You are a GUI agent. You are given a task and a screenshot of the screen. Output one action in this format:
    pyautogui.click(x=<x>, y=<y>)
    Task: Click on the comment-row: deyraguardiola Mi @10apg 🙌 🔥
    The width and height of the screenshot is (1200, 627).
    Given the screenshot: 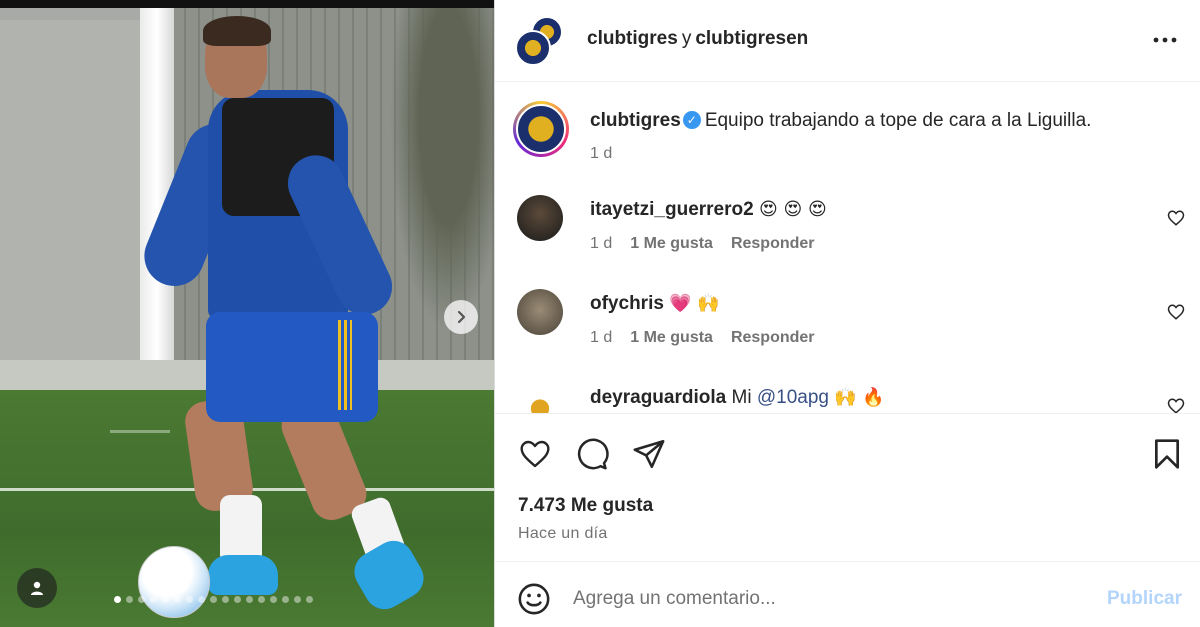 What is the action you would take?
    pyautogui.click(x=847, y=397)
    